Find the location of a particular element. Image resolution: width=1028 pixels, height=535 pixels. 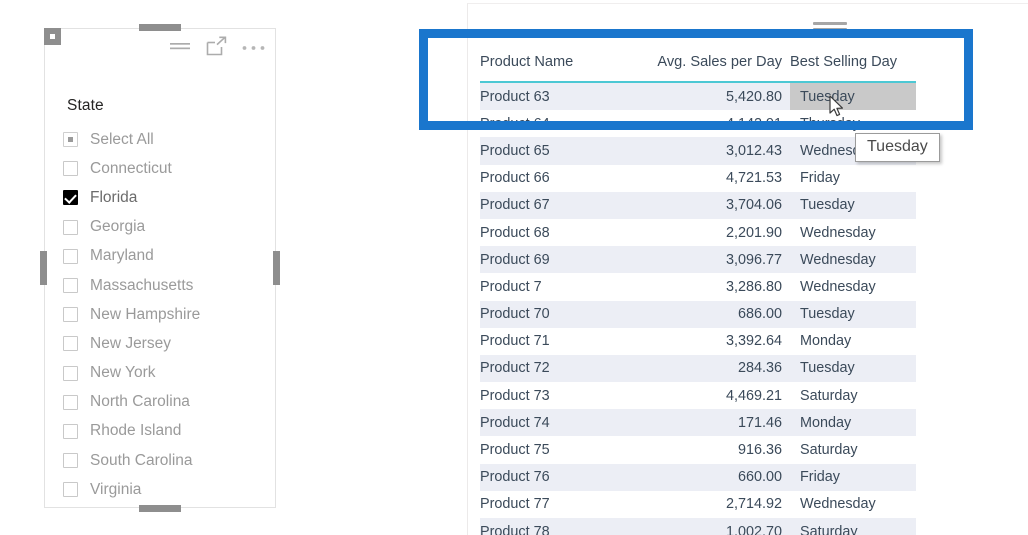

filter-icon is located at coordinates (180, 48).